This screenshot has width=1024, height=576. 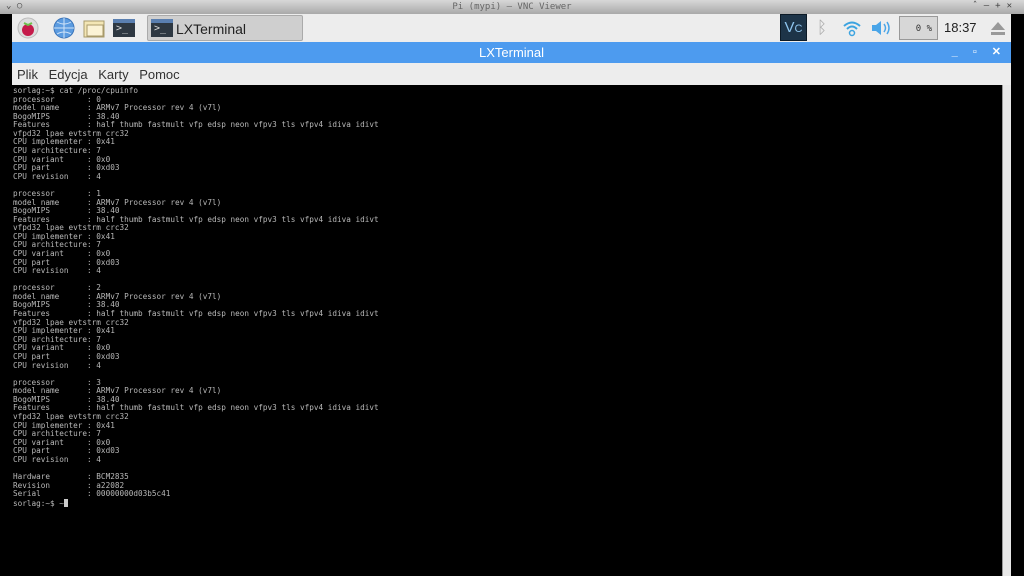 What do you see at coordinates (955, 52) in the screenshot?
I see `minimize-button: _` at bounding box center [955, 52].